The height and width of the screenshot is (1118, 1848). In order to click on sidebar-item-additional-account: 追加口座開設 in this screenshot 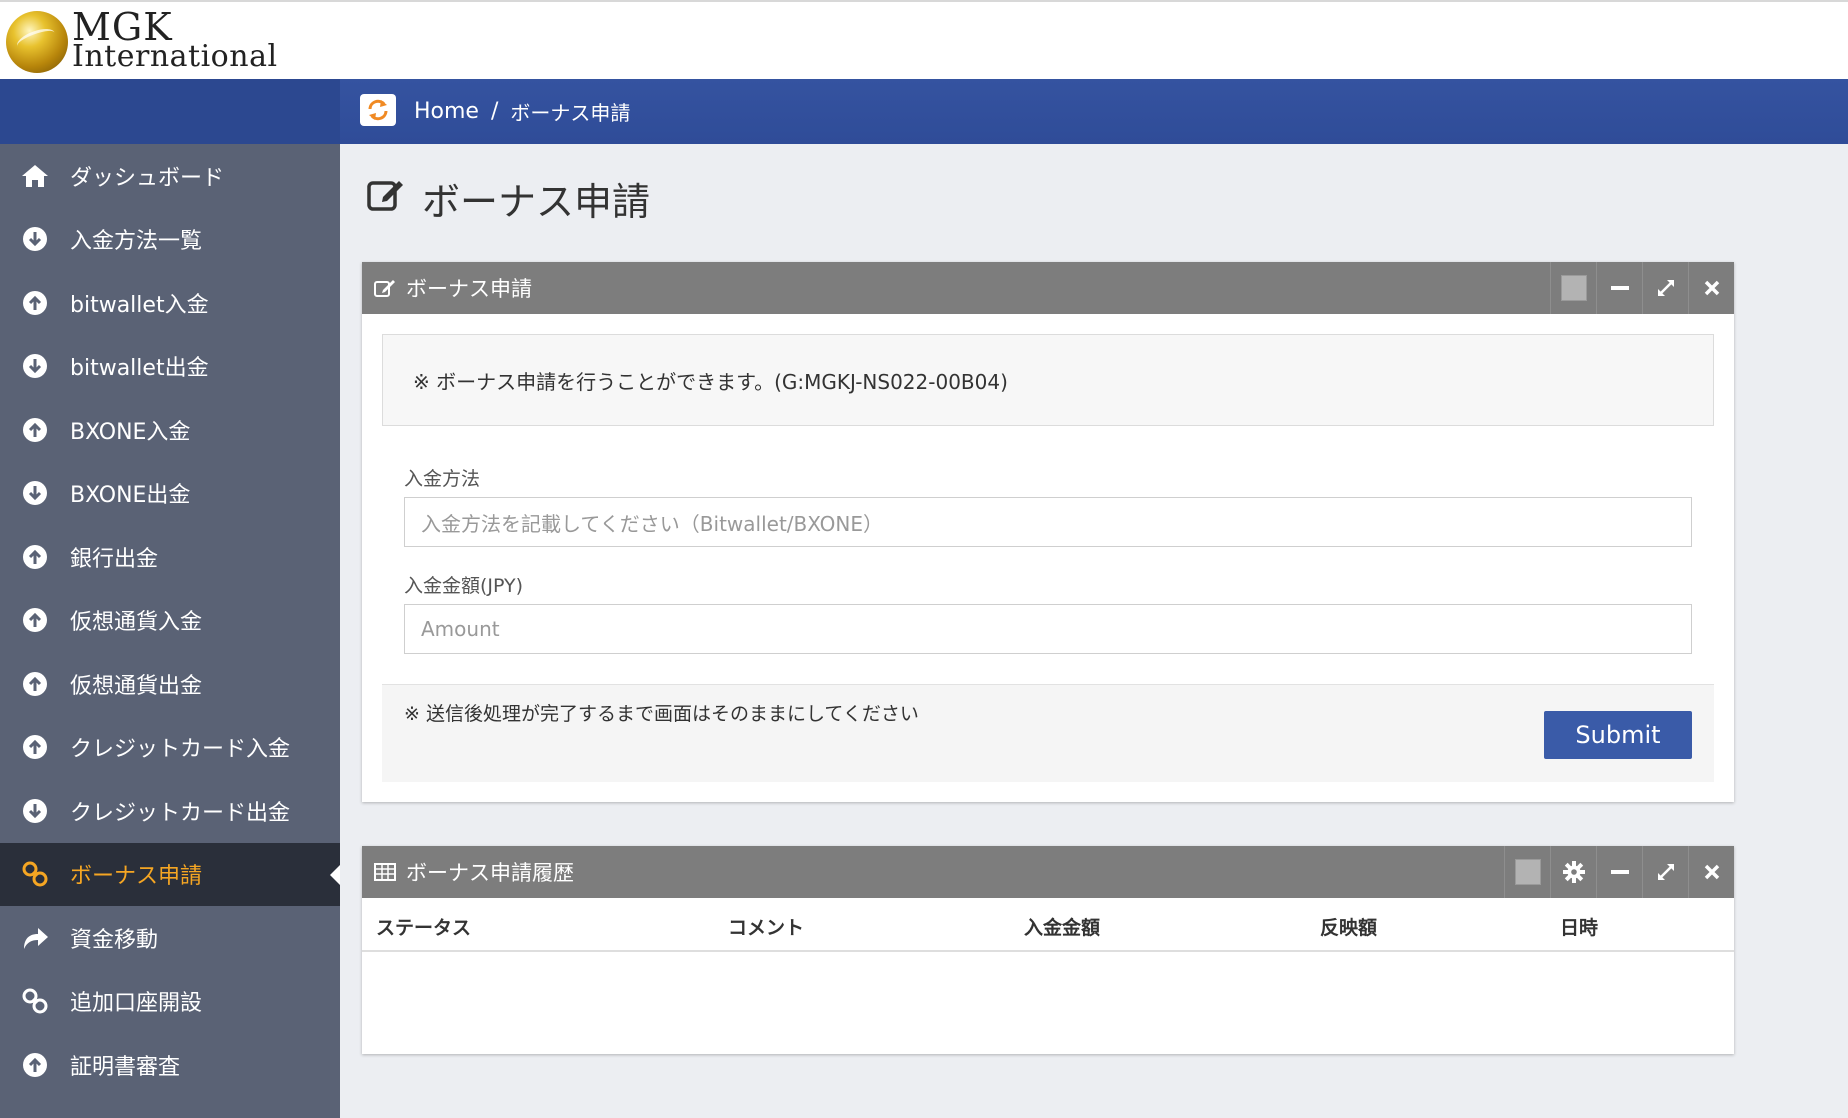, I will do `click(170, 1002)`.